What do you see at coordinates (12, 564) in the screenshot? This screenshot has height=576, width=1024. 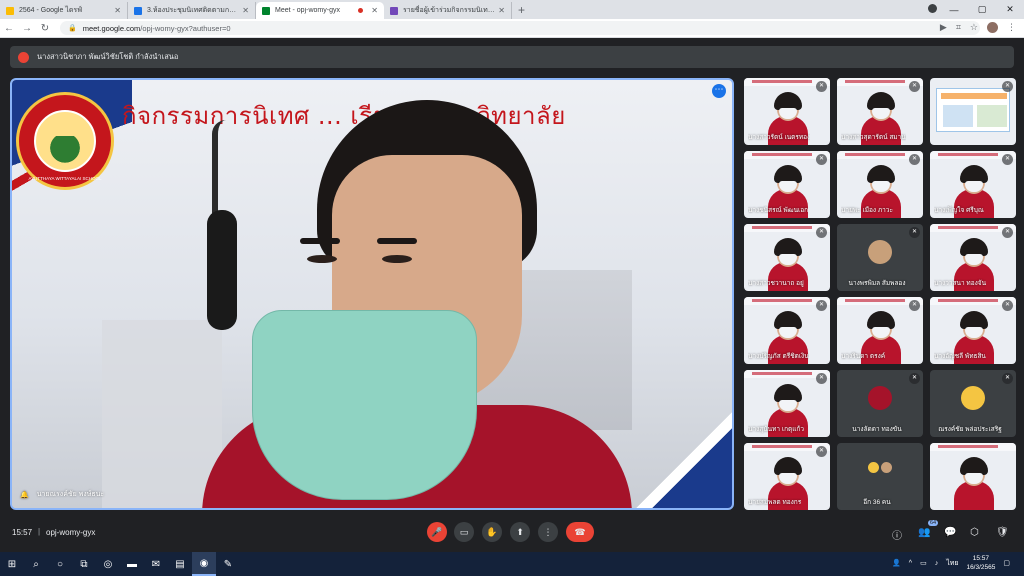 I see `windows-start-icon: ⊞` at bounding box center [12, 564].